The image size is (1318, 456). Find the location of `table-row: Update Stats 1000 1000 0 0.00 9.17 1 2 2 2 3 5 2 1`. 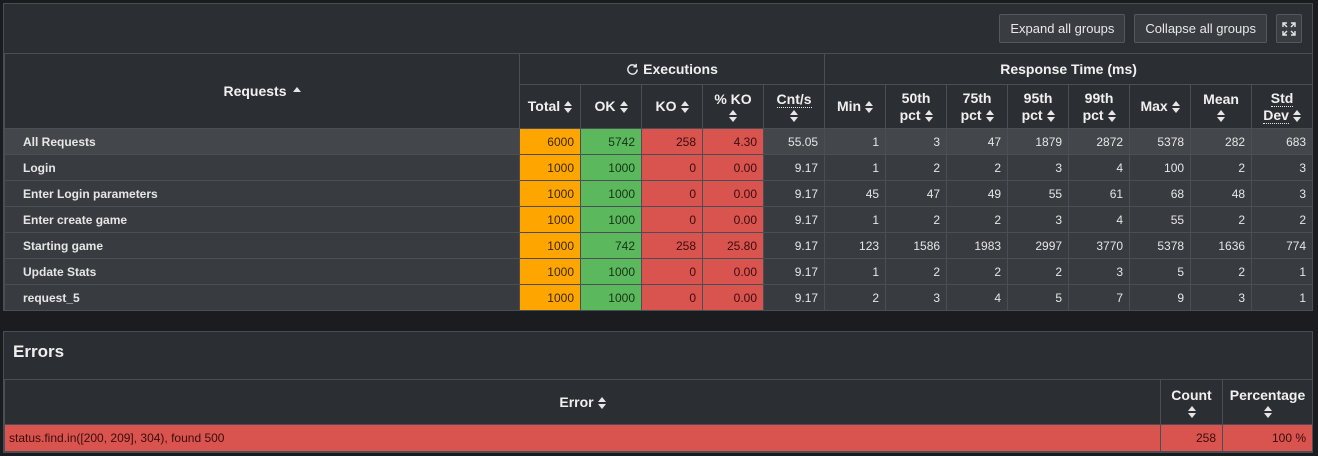

table-row: Update Stats 1000 1000 0 0.00 9.17 1 2 2 2 3 5 2 1 is located at coordinates (659, 271).